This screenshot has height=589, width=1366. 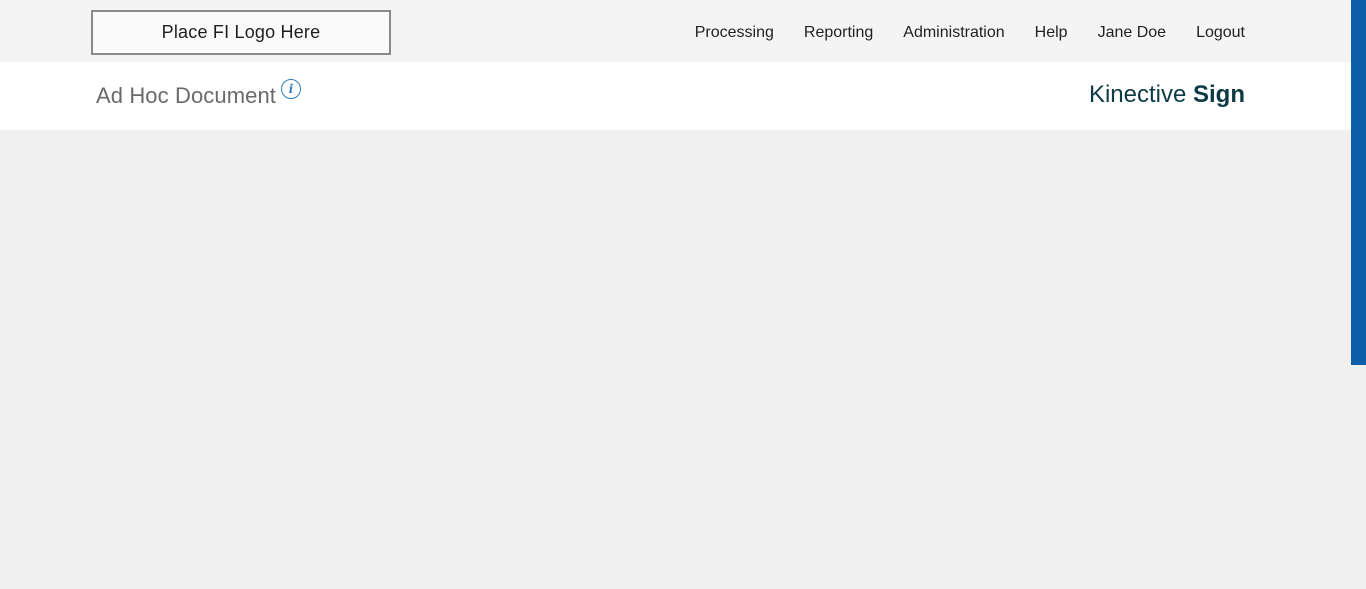 I want to click on nav-reporting: Reporting, so click(x=838, y=33).